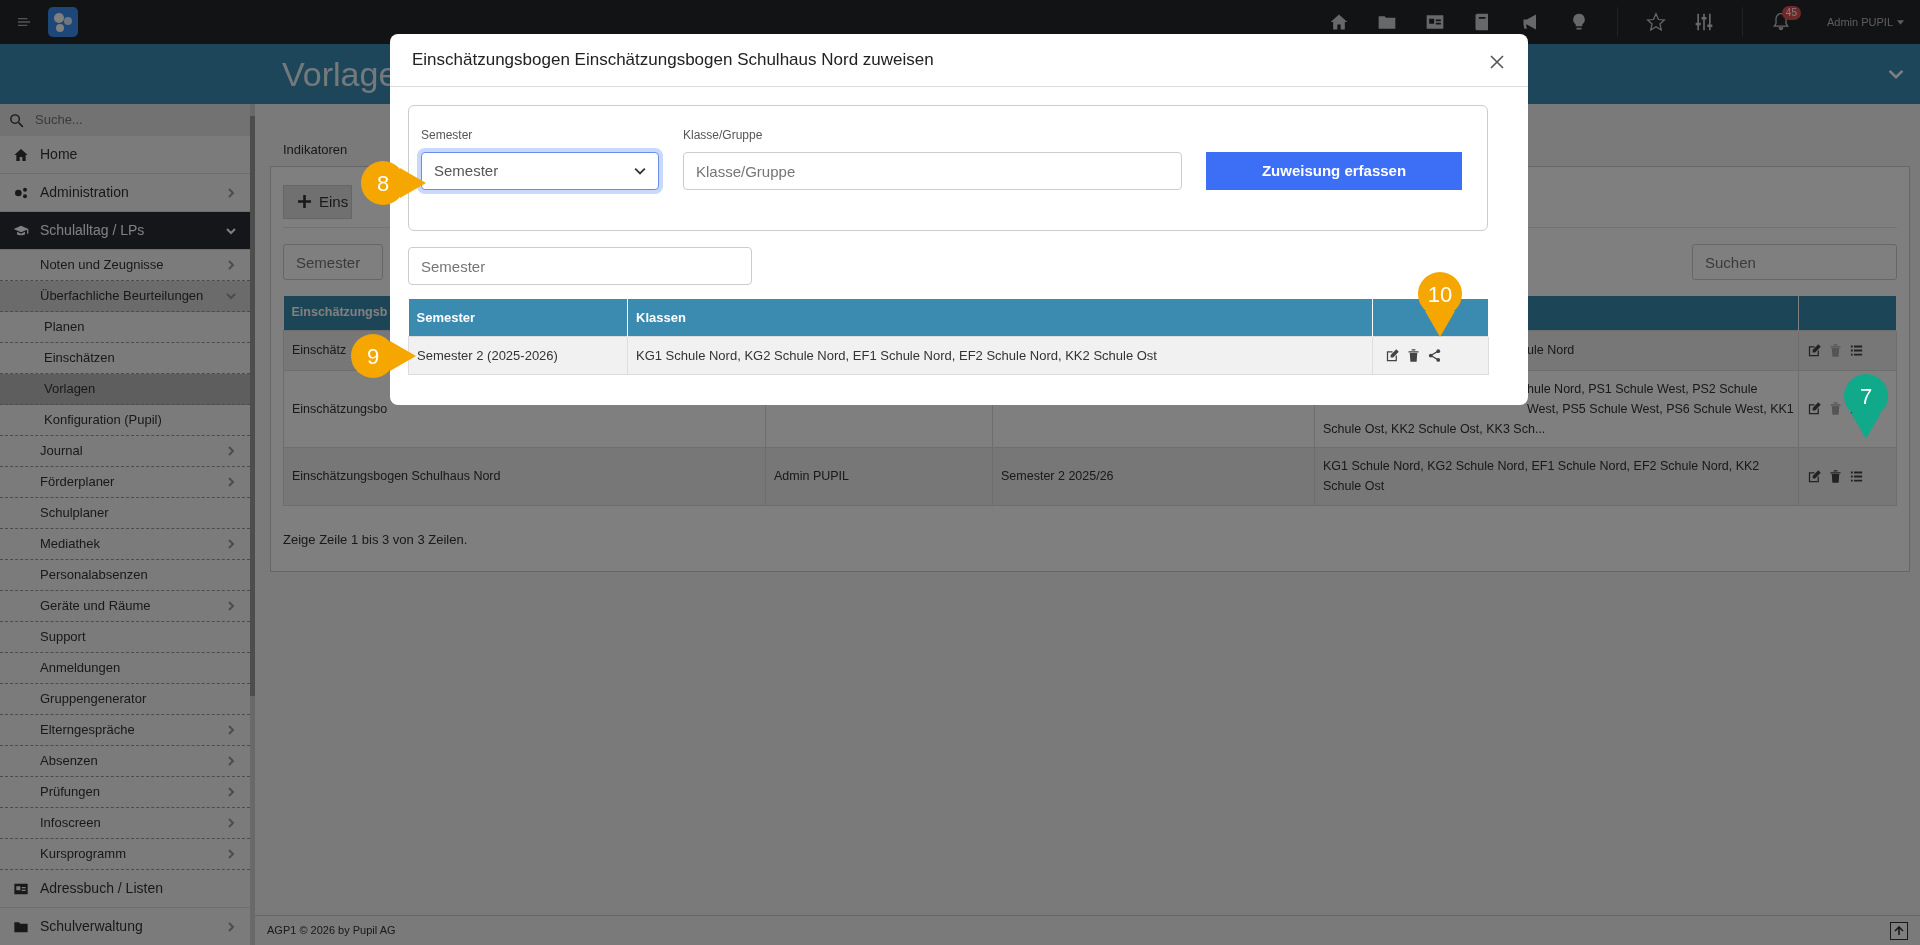 The height and width of the screenshot is (945, 1920). I want to click on notification-badge: 45, so click(1791, 12).